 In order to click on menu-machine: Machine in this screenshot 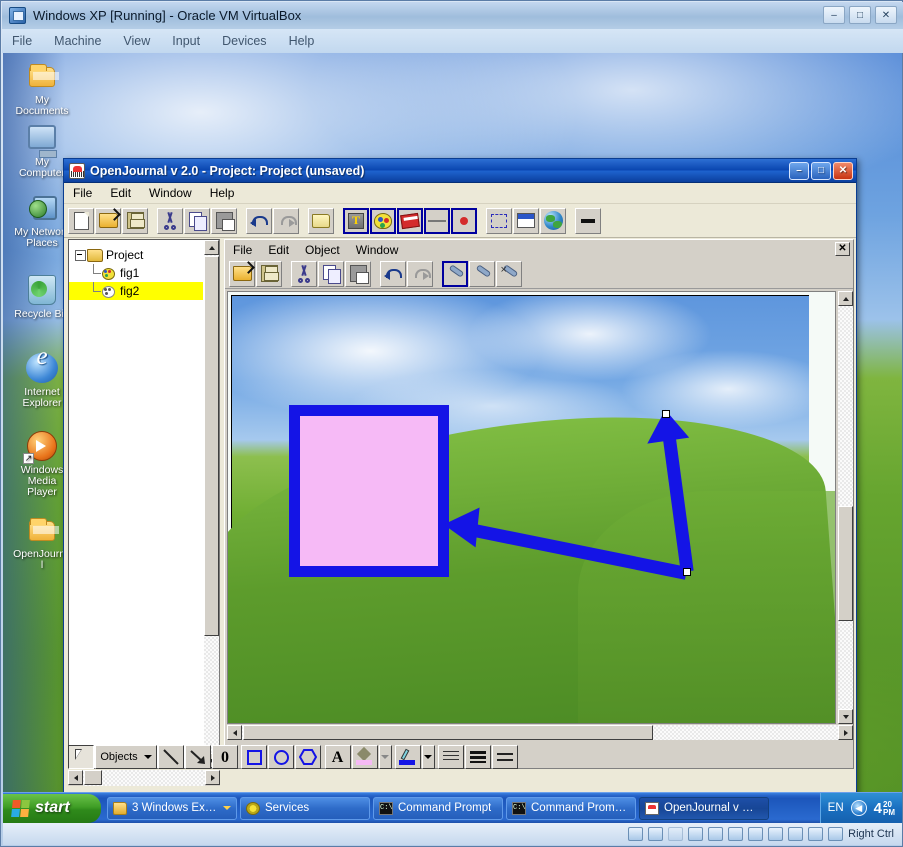, I will do `click(77, 41)`.